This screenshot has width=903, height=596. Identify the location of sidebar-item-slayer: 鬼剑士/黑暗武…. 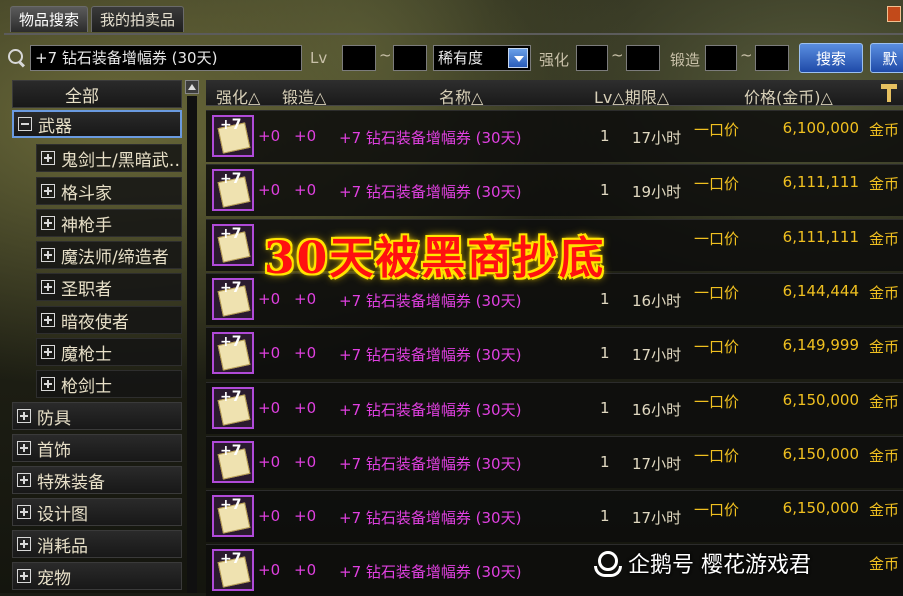
(109, 158).